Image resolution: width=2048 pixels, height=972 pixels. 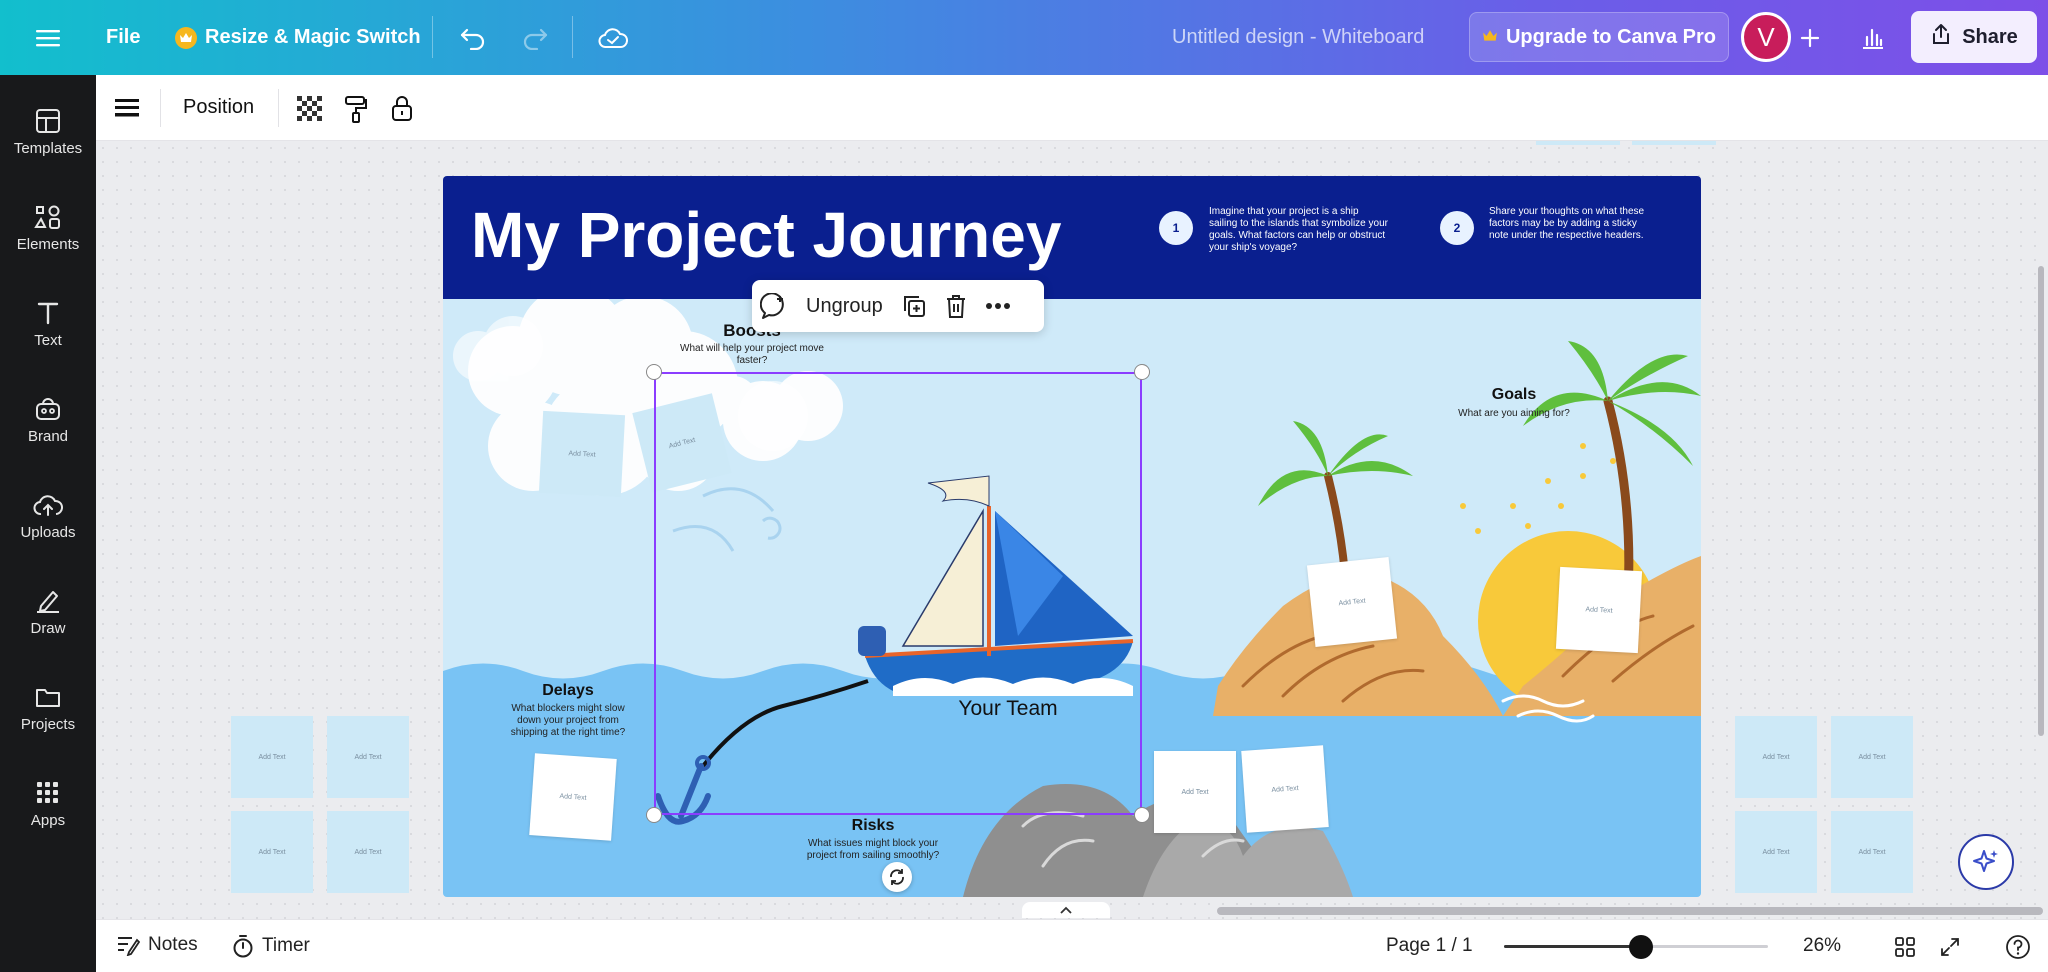 What do you see at coordinates (613, 37) in the screenshot?
I see `cloud-saved-icon` at bounding box center [613, 37].